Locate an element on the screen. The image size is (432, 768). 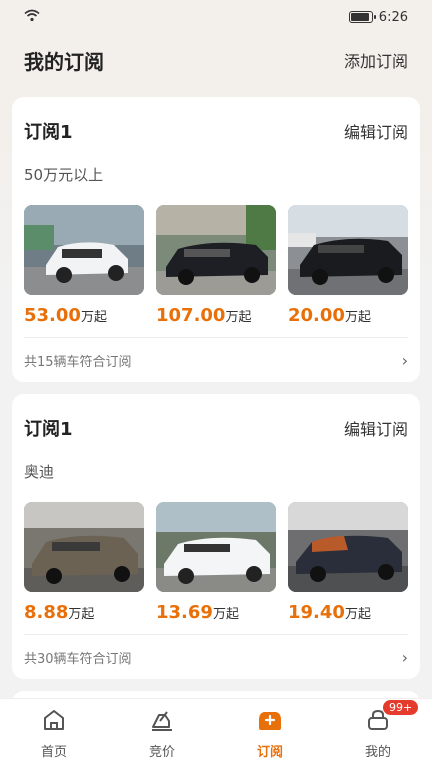
page-header: 我的订阅 添加订阅 is located at coordinates (216, 60).